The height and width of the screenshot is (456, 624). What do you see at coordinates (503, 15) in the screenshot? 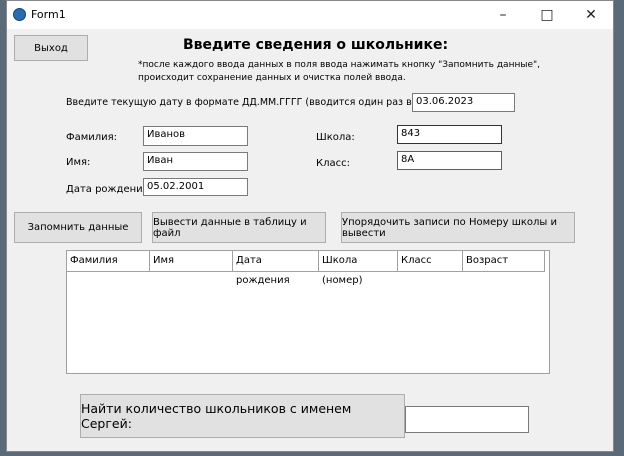
I see `minimize-icon: –` at bounding box center [503, 15].